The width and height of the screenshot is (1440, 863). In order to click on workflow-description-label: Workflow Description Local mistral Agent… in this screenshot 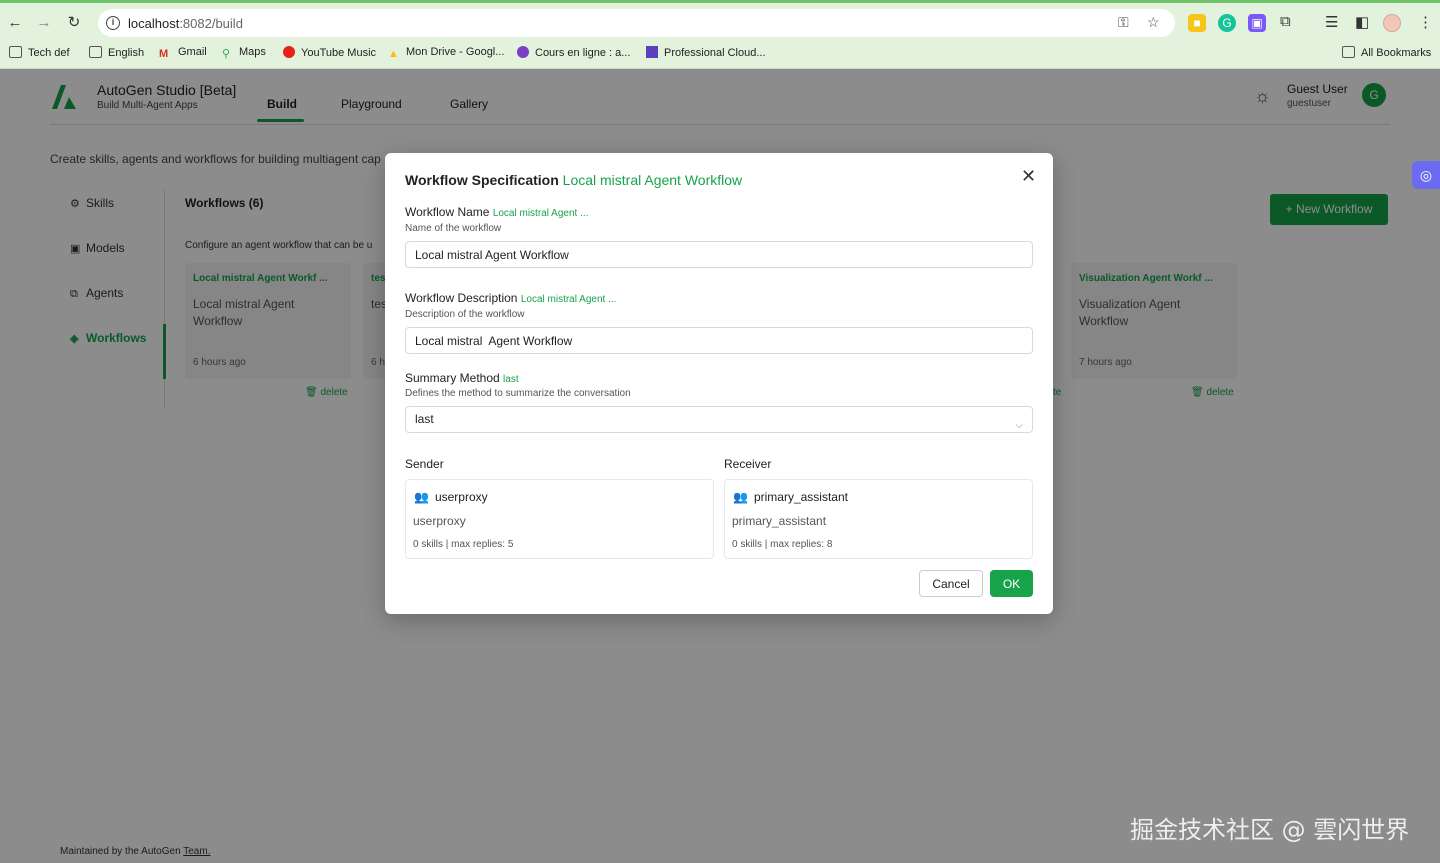, I will do `click(511, 298)`.